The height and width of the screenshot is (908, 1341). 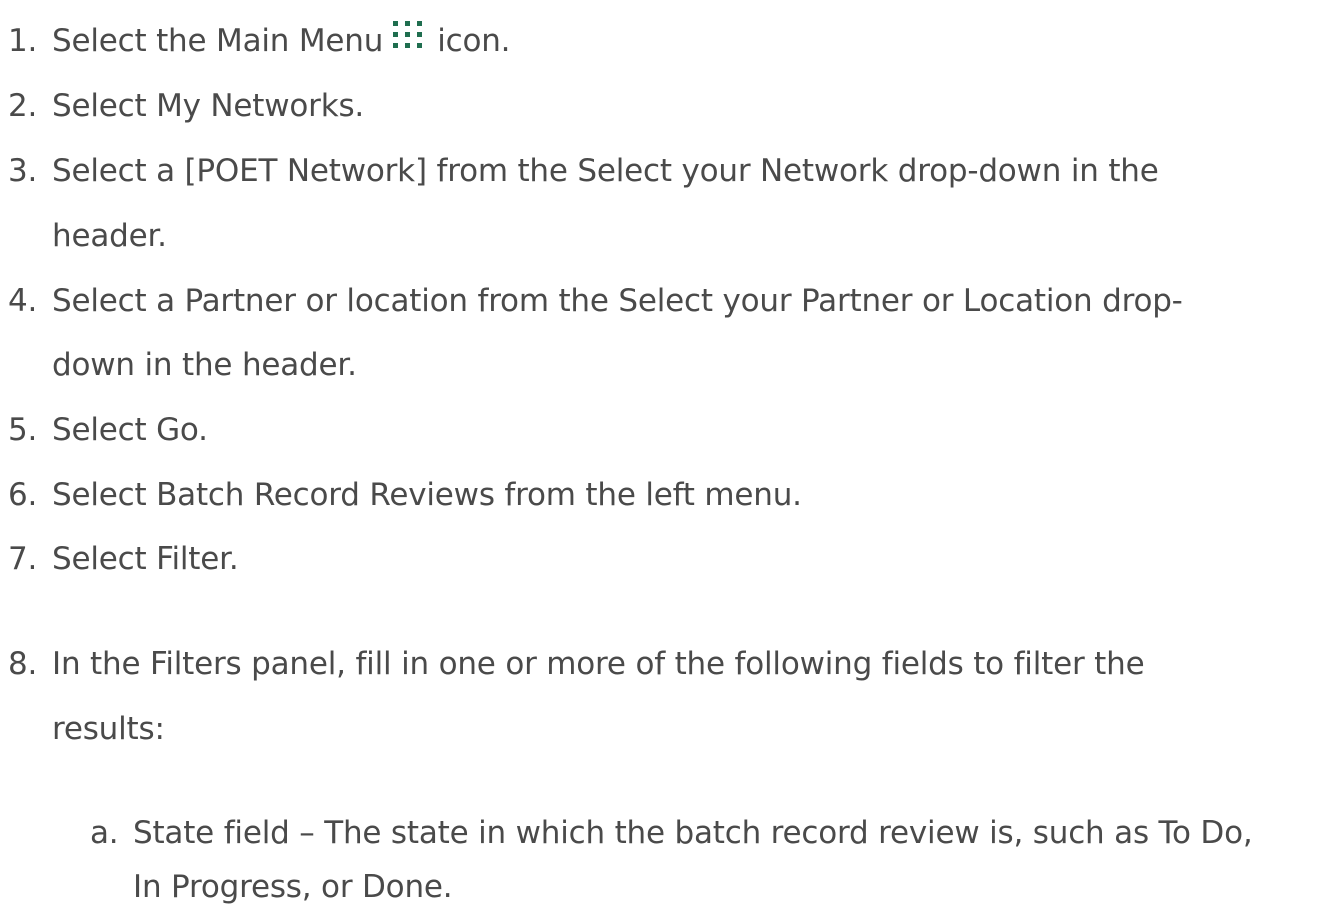 I want to click on step-text: down in the header., so click(x=204, y=365).